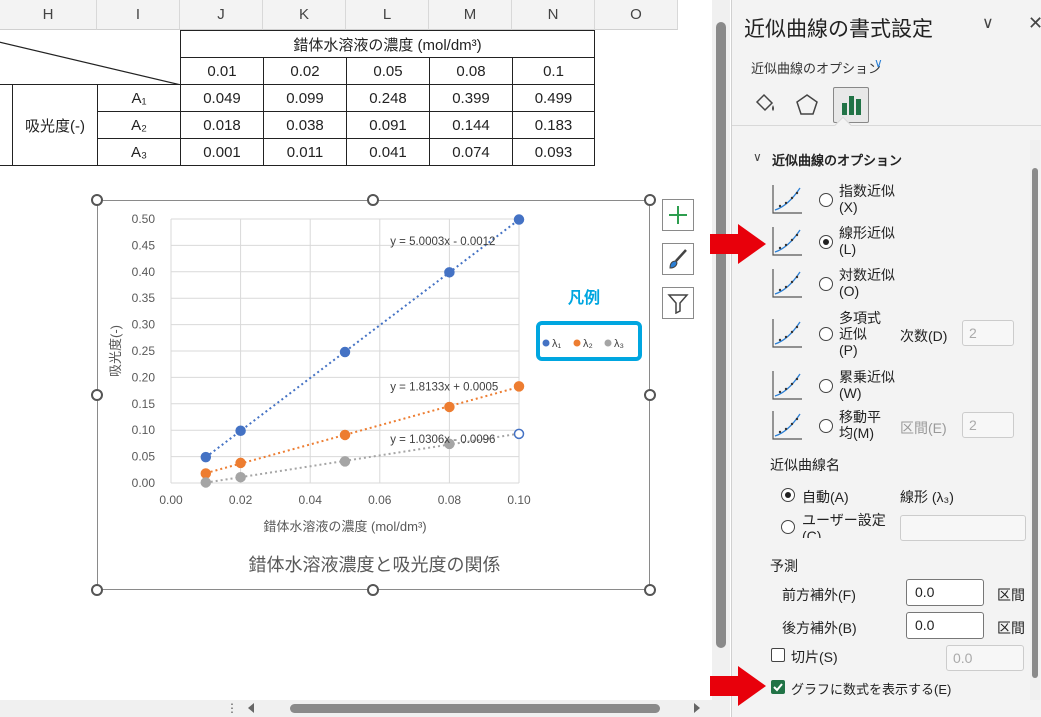 This screenshot has width=1041, height=717. I want to click on trendline-type-label: 移動平 均(M), so click(860, 425).